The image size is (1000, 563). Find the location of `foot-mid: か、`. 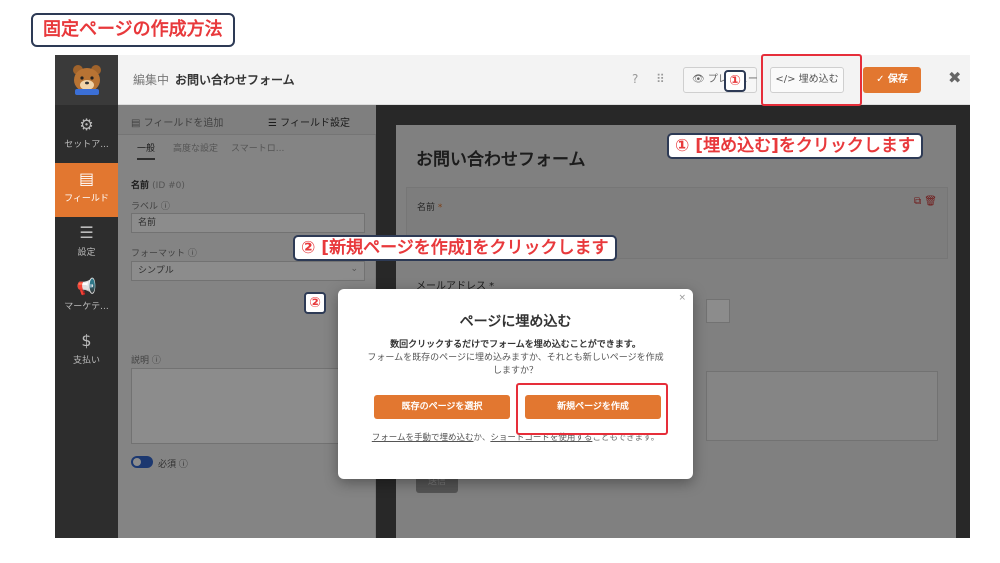

foot-mid: か、 is located at coordinates (482, 438).